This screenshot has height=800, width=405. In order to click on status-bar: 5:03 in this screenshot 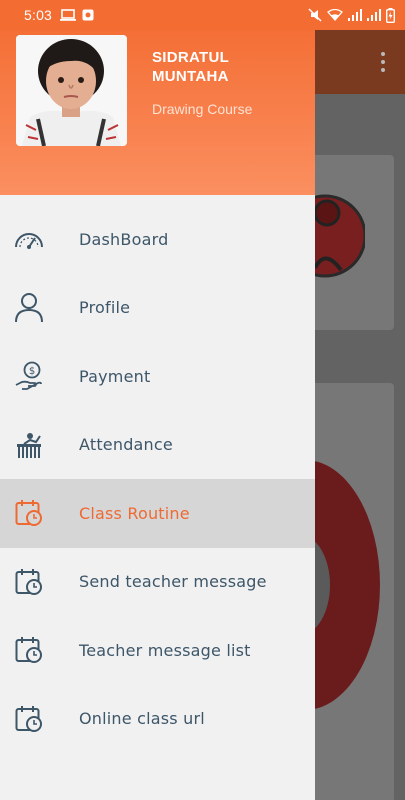, I will do `click(202, 15)`.